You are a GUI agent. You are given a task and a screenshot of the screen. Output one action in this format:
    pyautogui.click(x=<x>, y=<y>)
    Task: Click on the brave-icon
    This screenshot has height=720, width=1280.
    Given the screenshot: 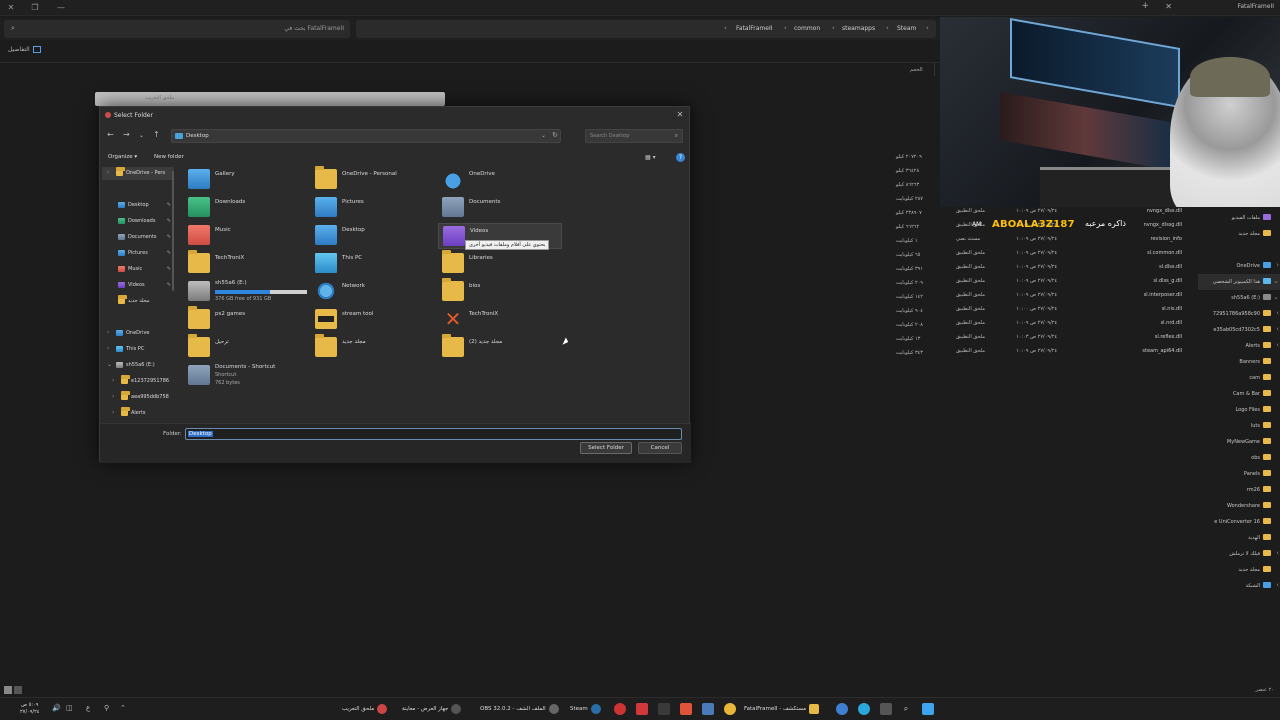 What is the action you would take?
    pyautogui.click(x=686, y=709)
    